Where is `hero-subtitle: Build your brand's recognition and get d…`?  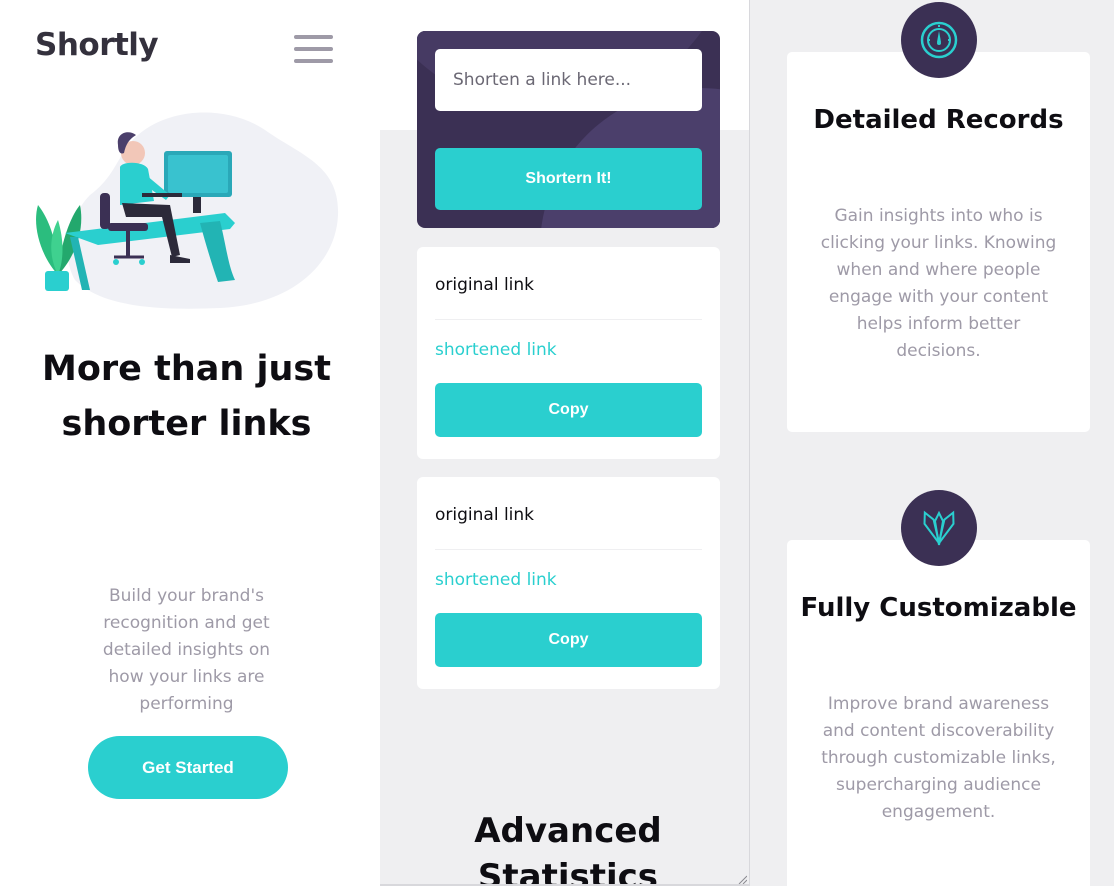
hero-subtitle: Build your brand's recognition and get d… is located at coordinates (186, 650).